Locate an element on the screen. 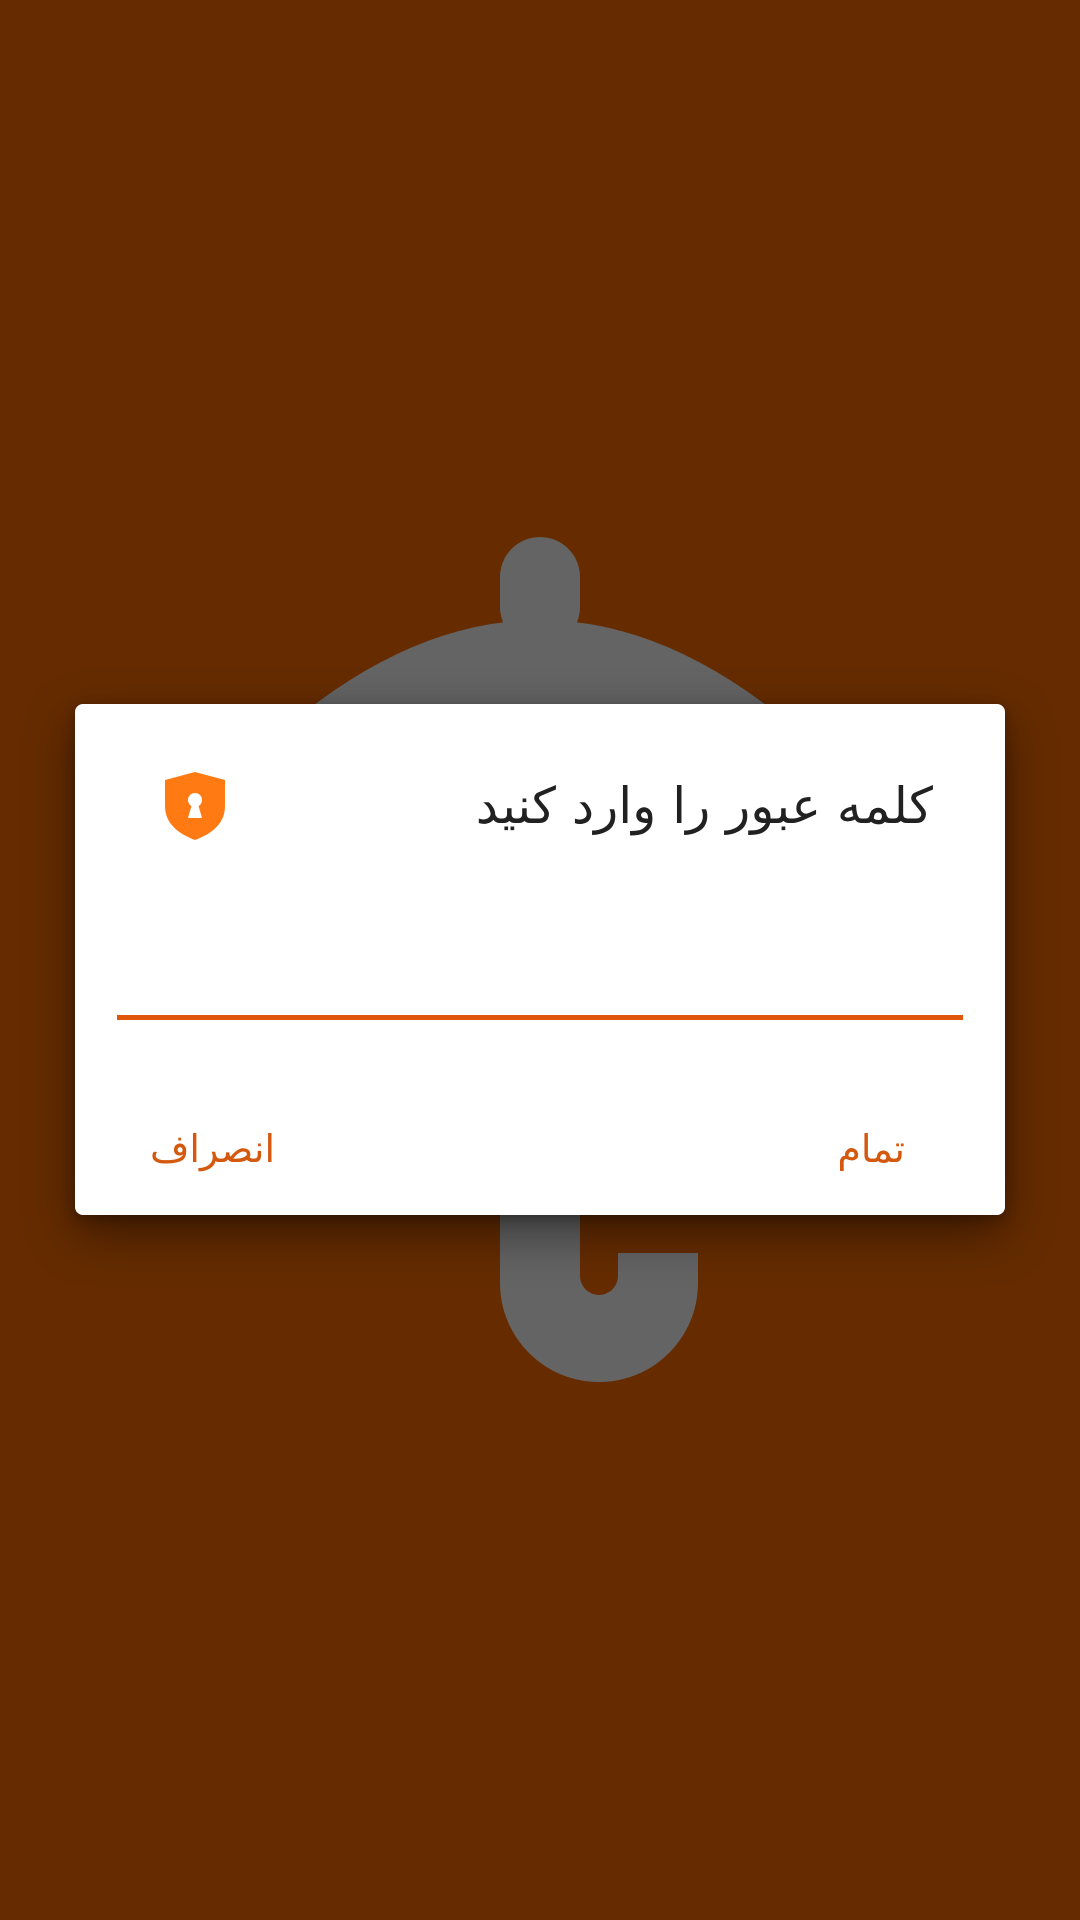 The width and height of the screenshot is (1080, 1920). password-input is located at coordinates (540, 960).